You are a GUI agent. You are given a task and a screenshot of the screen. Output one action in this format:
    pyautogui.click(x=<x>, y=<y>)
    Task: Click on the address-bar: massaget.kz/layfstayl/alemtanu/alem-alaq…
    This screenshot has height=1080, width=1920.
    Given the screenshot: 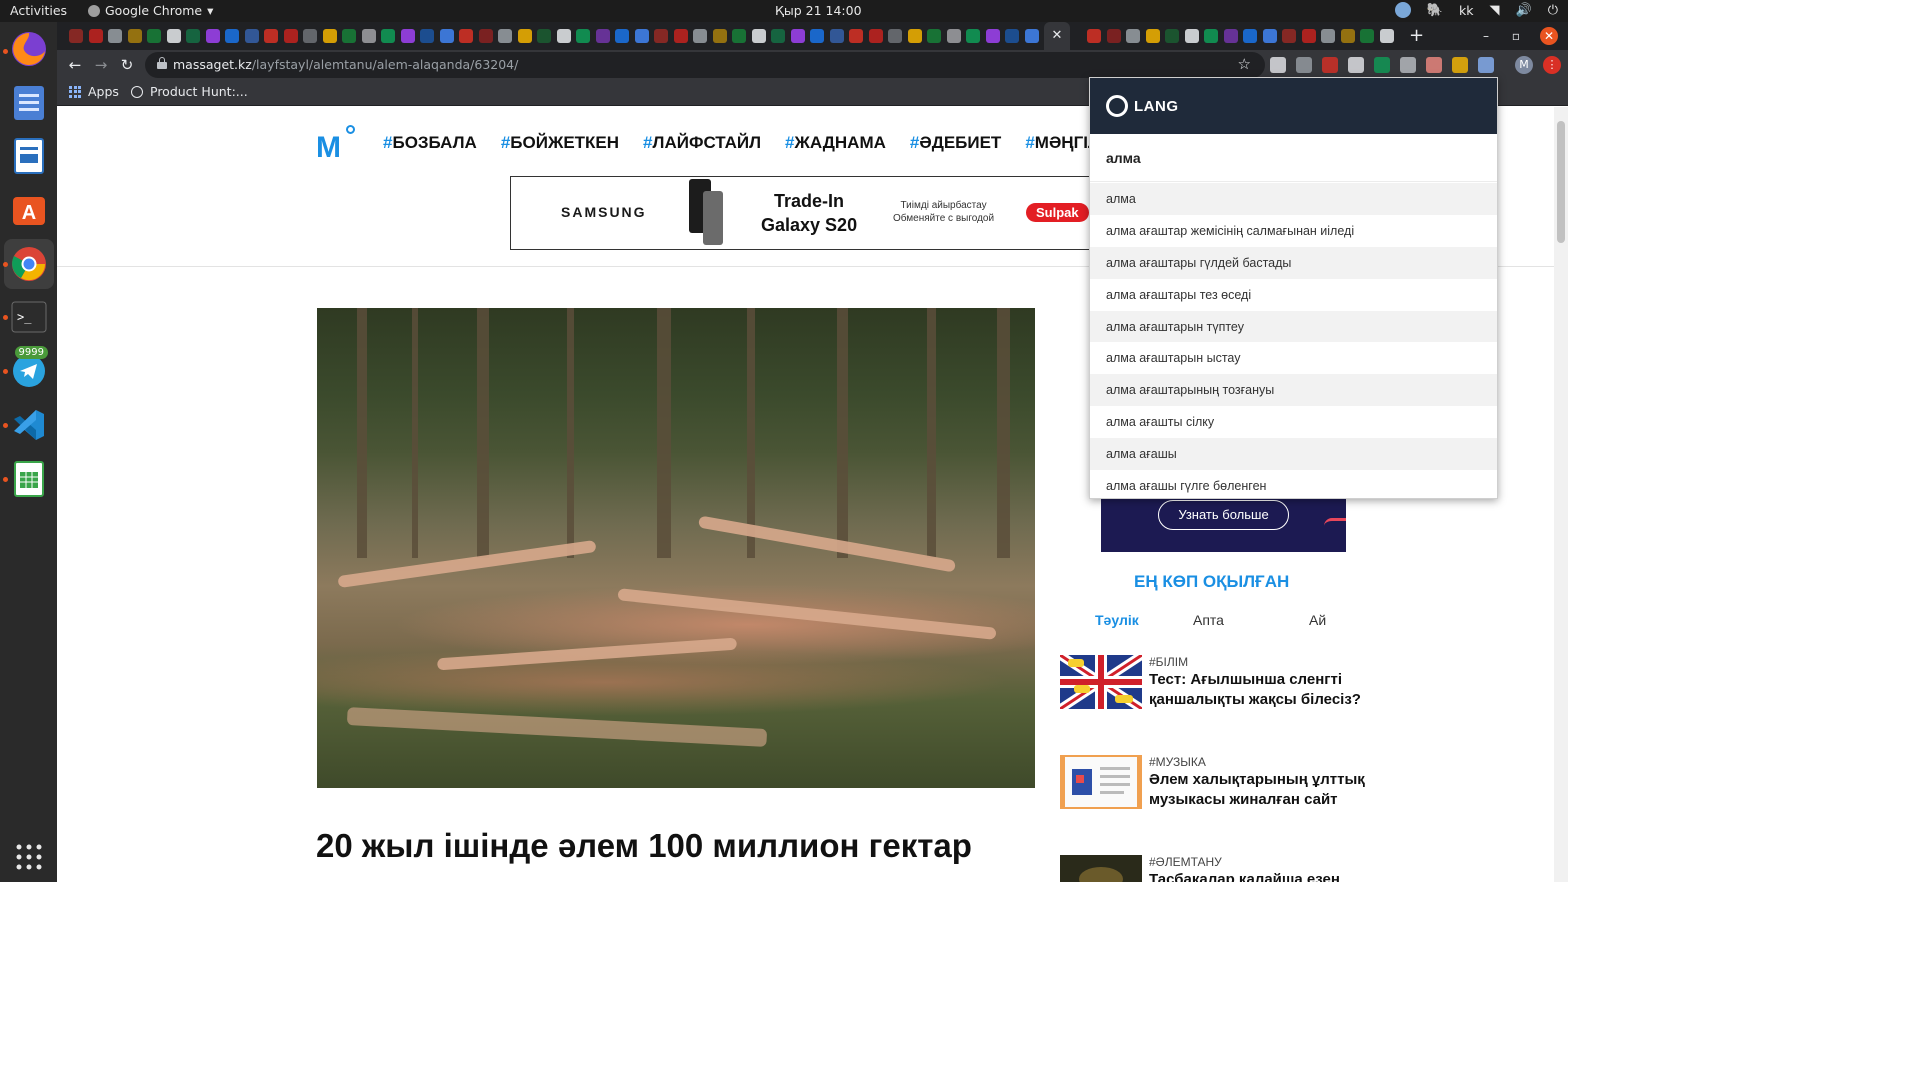 What is the action you would take?
    pyautogui.click(x=705, y=65)
    